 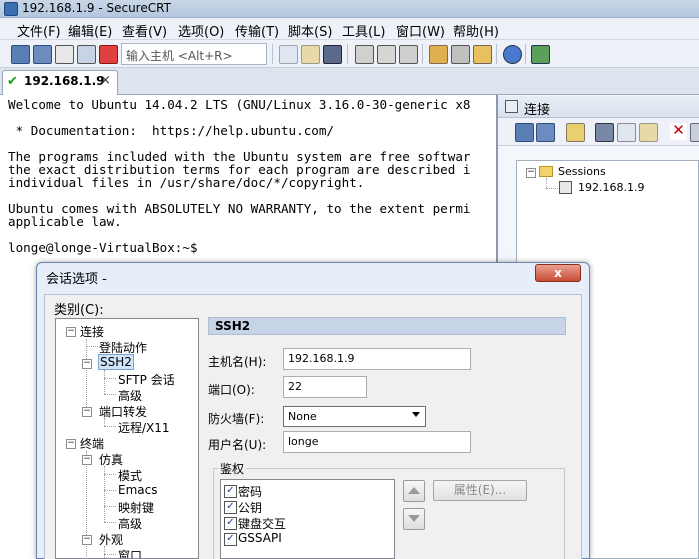 I want to click on menu-transfer: 传输(T), so click(x=257, y=30).